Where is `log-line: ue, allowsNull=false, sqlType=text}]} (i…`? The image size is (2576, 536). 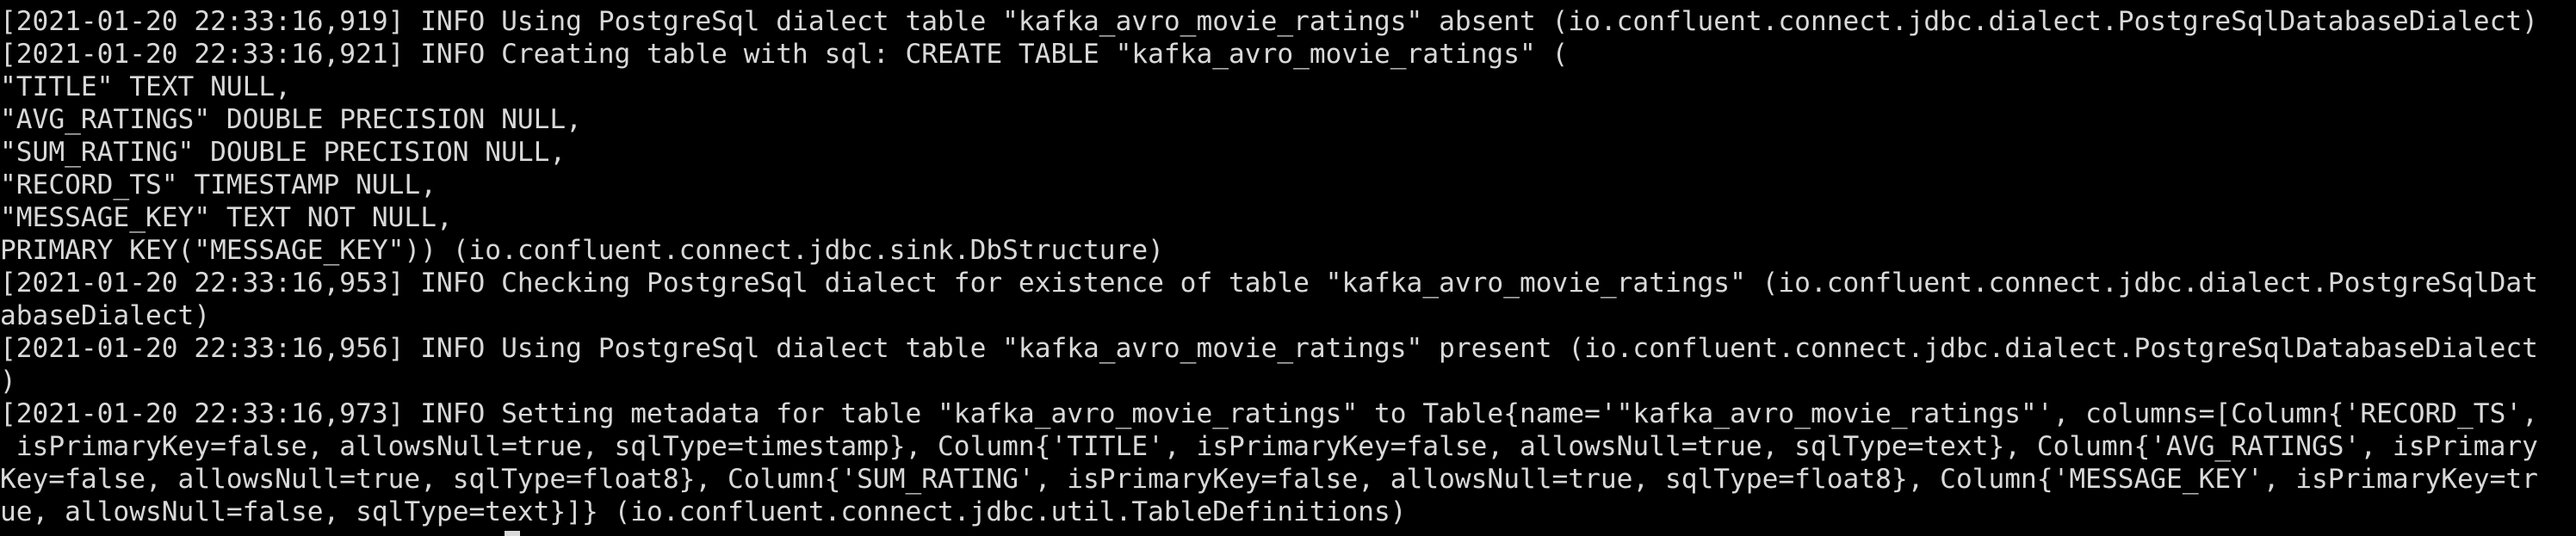
log-line: ue, allowsNull=false, sqlType=text}]} (i… is located at coordinates (704, 511).